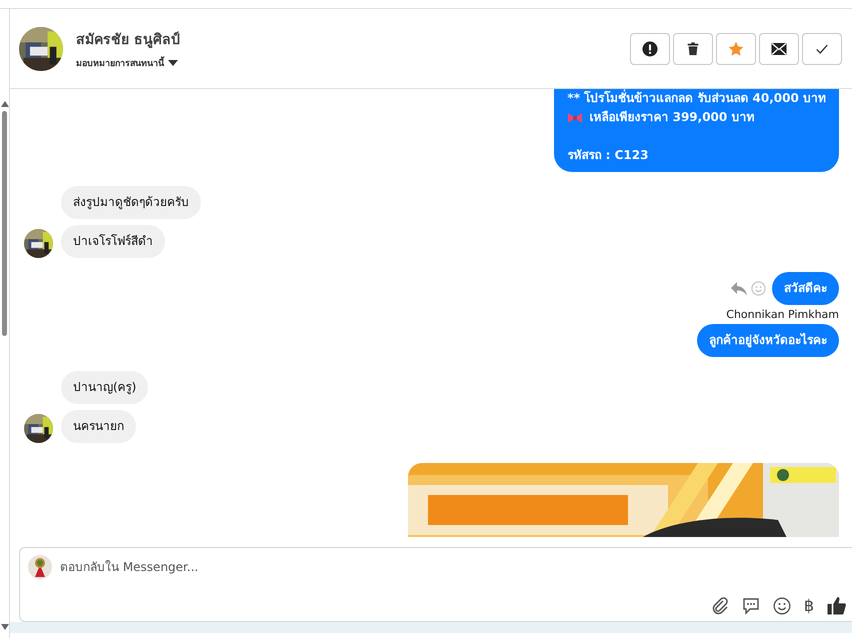 This screenshot has width=852, height=641. Describe the element at coordinates (751, 605) in the screenshot. I see `comment-icon` at that location.